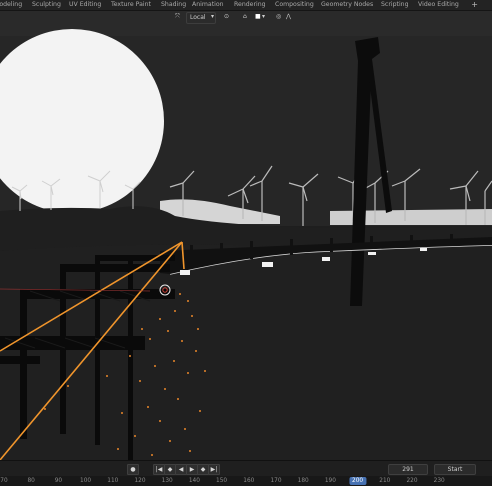 This screenshot has height=486, width=492. Describe the element at coordinates (358, 481) in the screenshot. I see `current-frame-indicator: 200` at that location.